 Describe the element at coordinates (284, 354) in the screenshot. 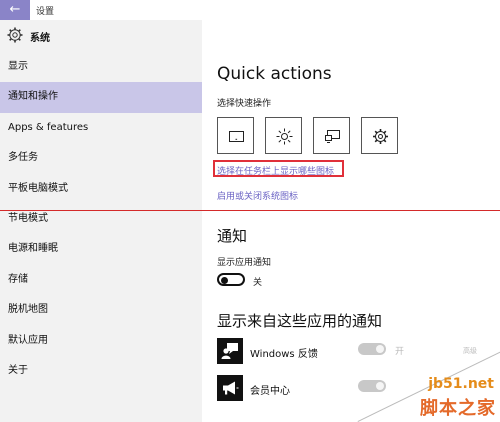

I see `app-name: Windows 反馈` at that location.